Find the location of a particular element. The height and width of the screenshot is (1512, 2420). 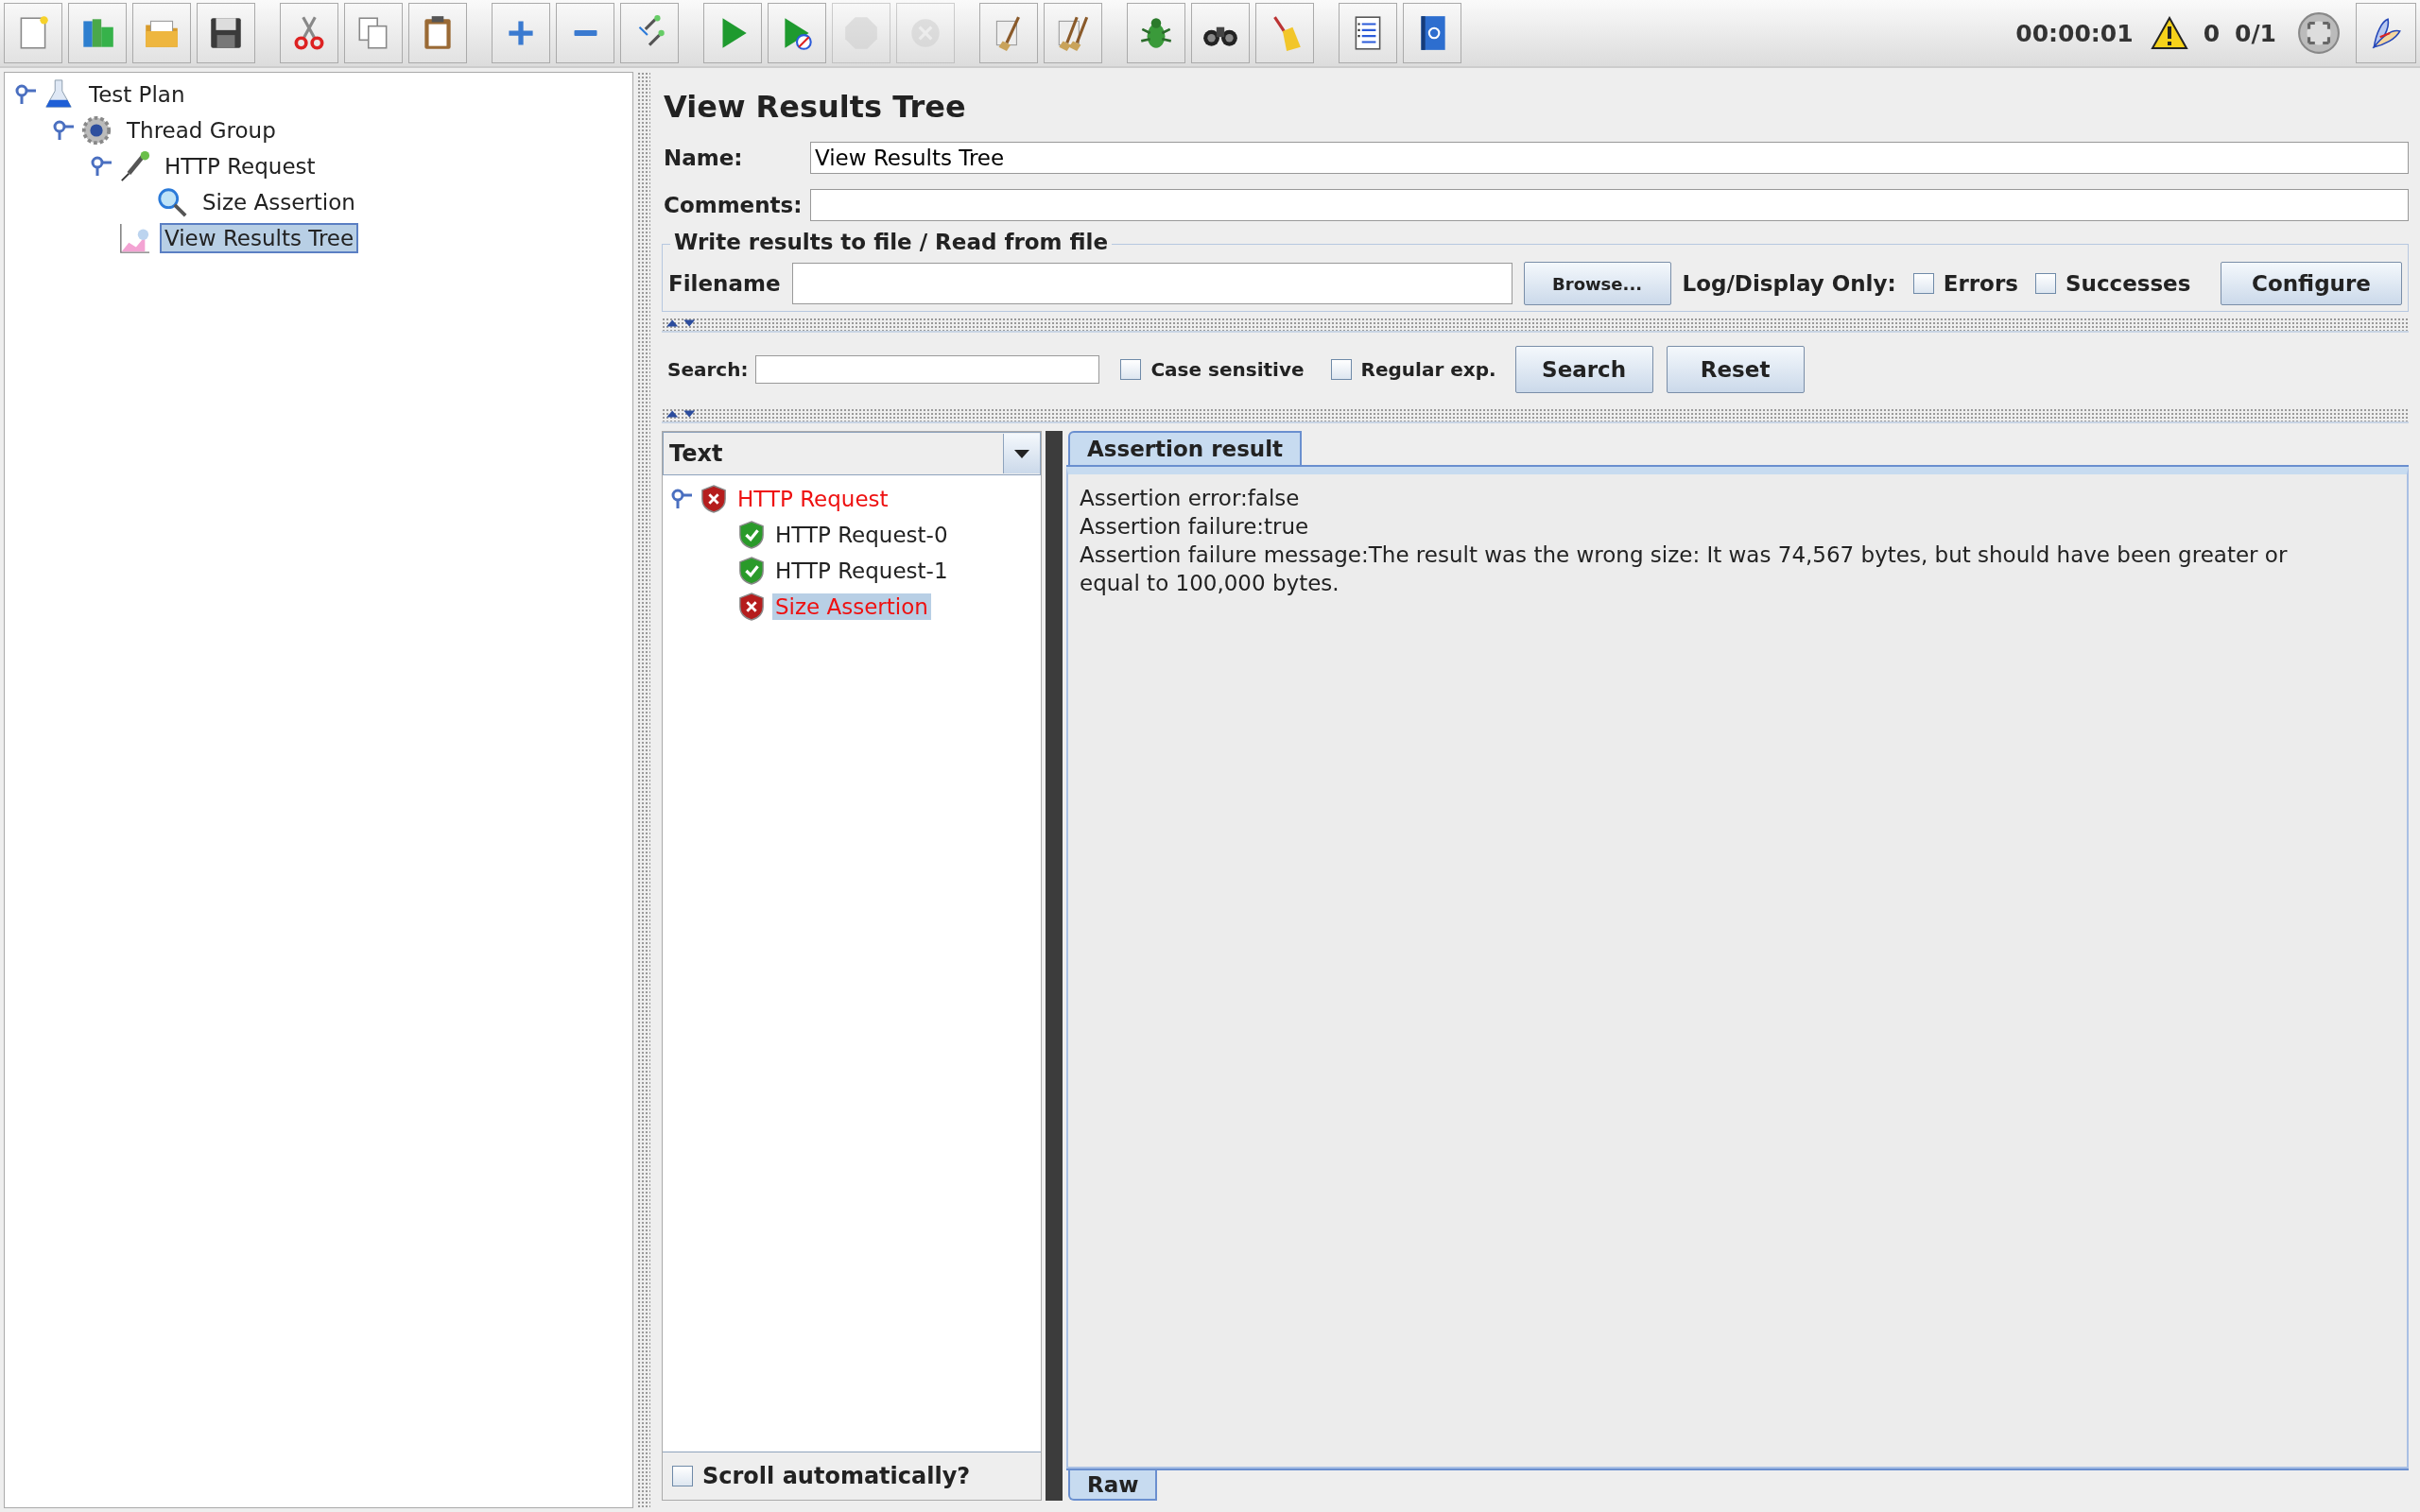

start-button is located at coordinates (732, 33).